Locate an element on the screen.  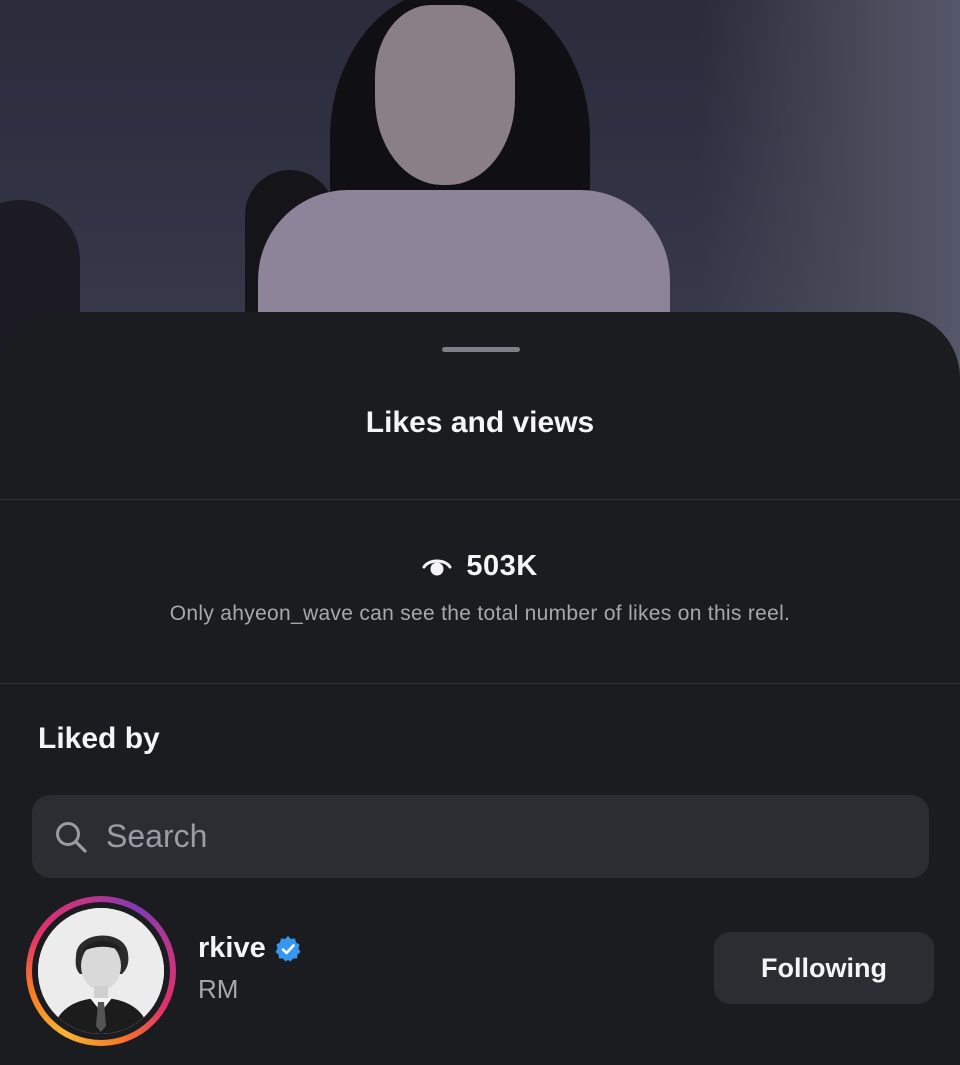
username: rkive is located at coordinates (232, 948).